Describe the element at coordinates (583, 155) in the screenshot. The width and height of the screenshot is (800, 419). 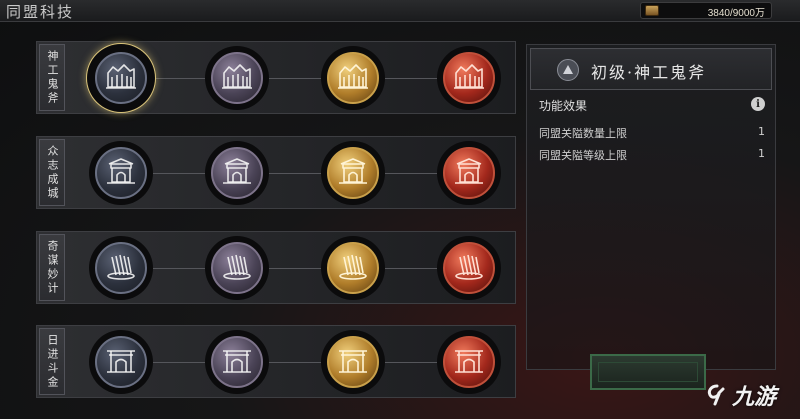
I see `effect-label: 同盟关隘等级上限` at that location.